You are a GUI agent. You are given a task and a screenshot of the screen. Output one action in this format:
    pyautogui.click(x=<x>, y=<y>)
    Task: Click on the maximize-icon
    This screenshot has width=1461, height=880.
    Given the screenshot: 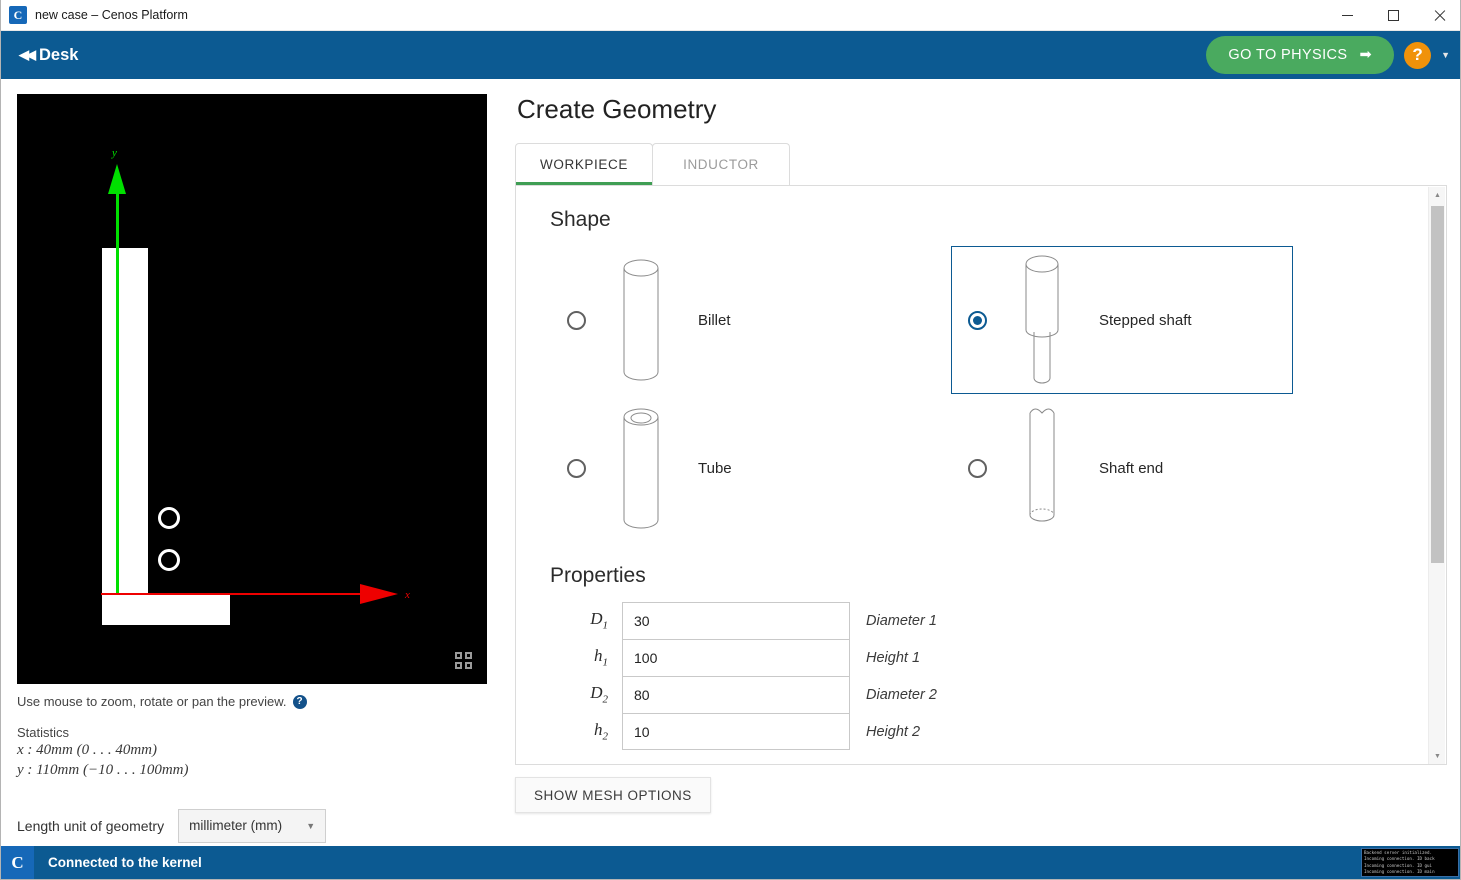 What is the action you would take?
    pyautogui.click(x=1393, y=15)
    